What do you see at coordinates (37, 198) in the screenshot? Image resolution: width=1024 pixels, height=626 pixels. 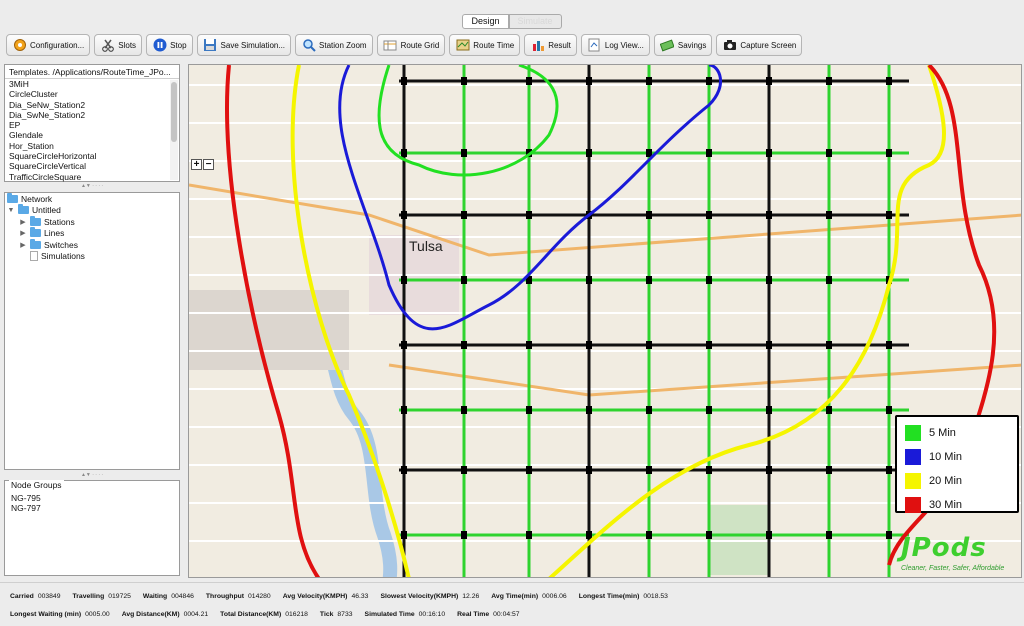 I see `tree-label: Network` at bounding box center [37, 198].